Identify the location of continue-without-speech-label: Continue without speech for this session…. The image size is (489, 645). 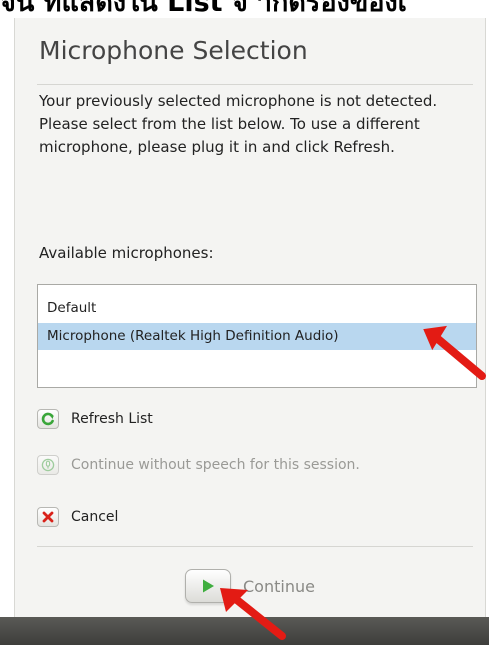
(215, 465).